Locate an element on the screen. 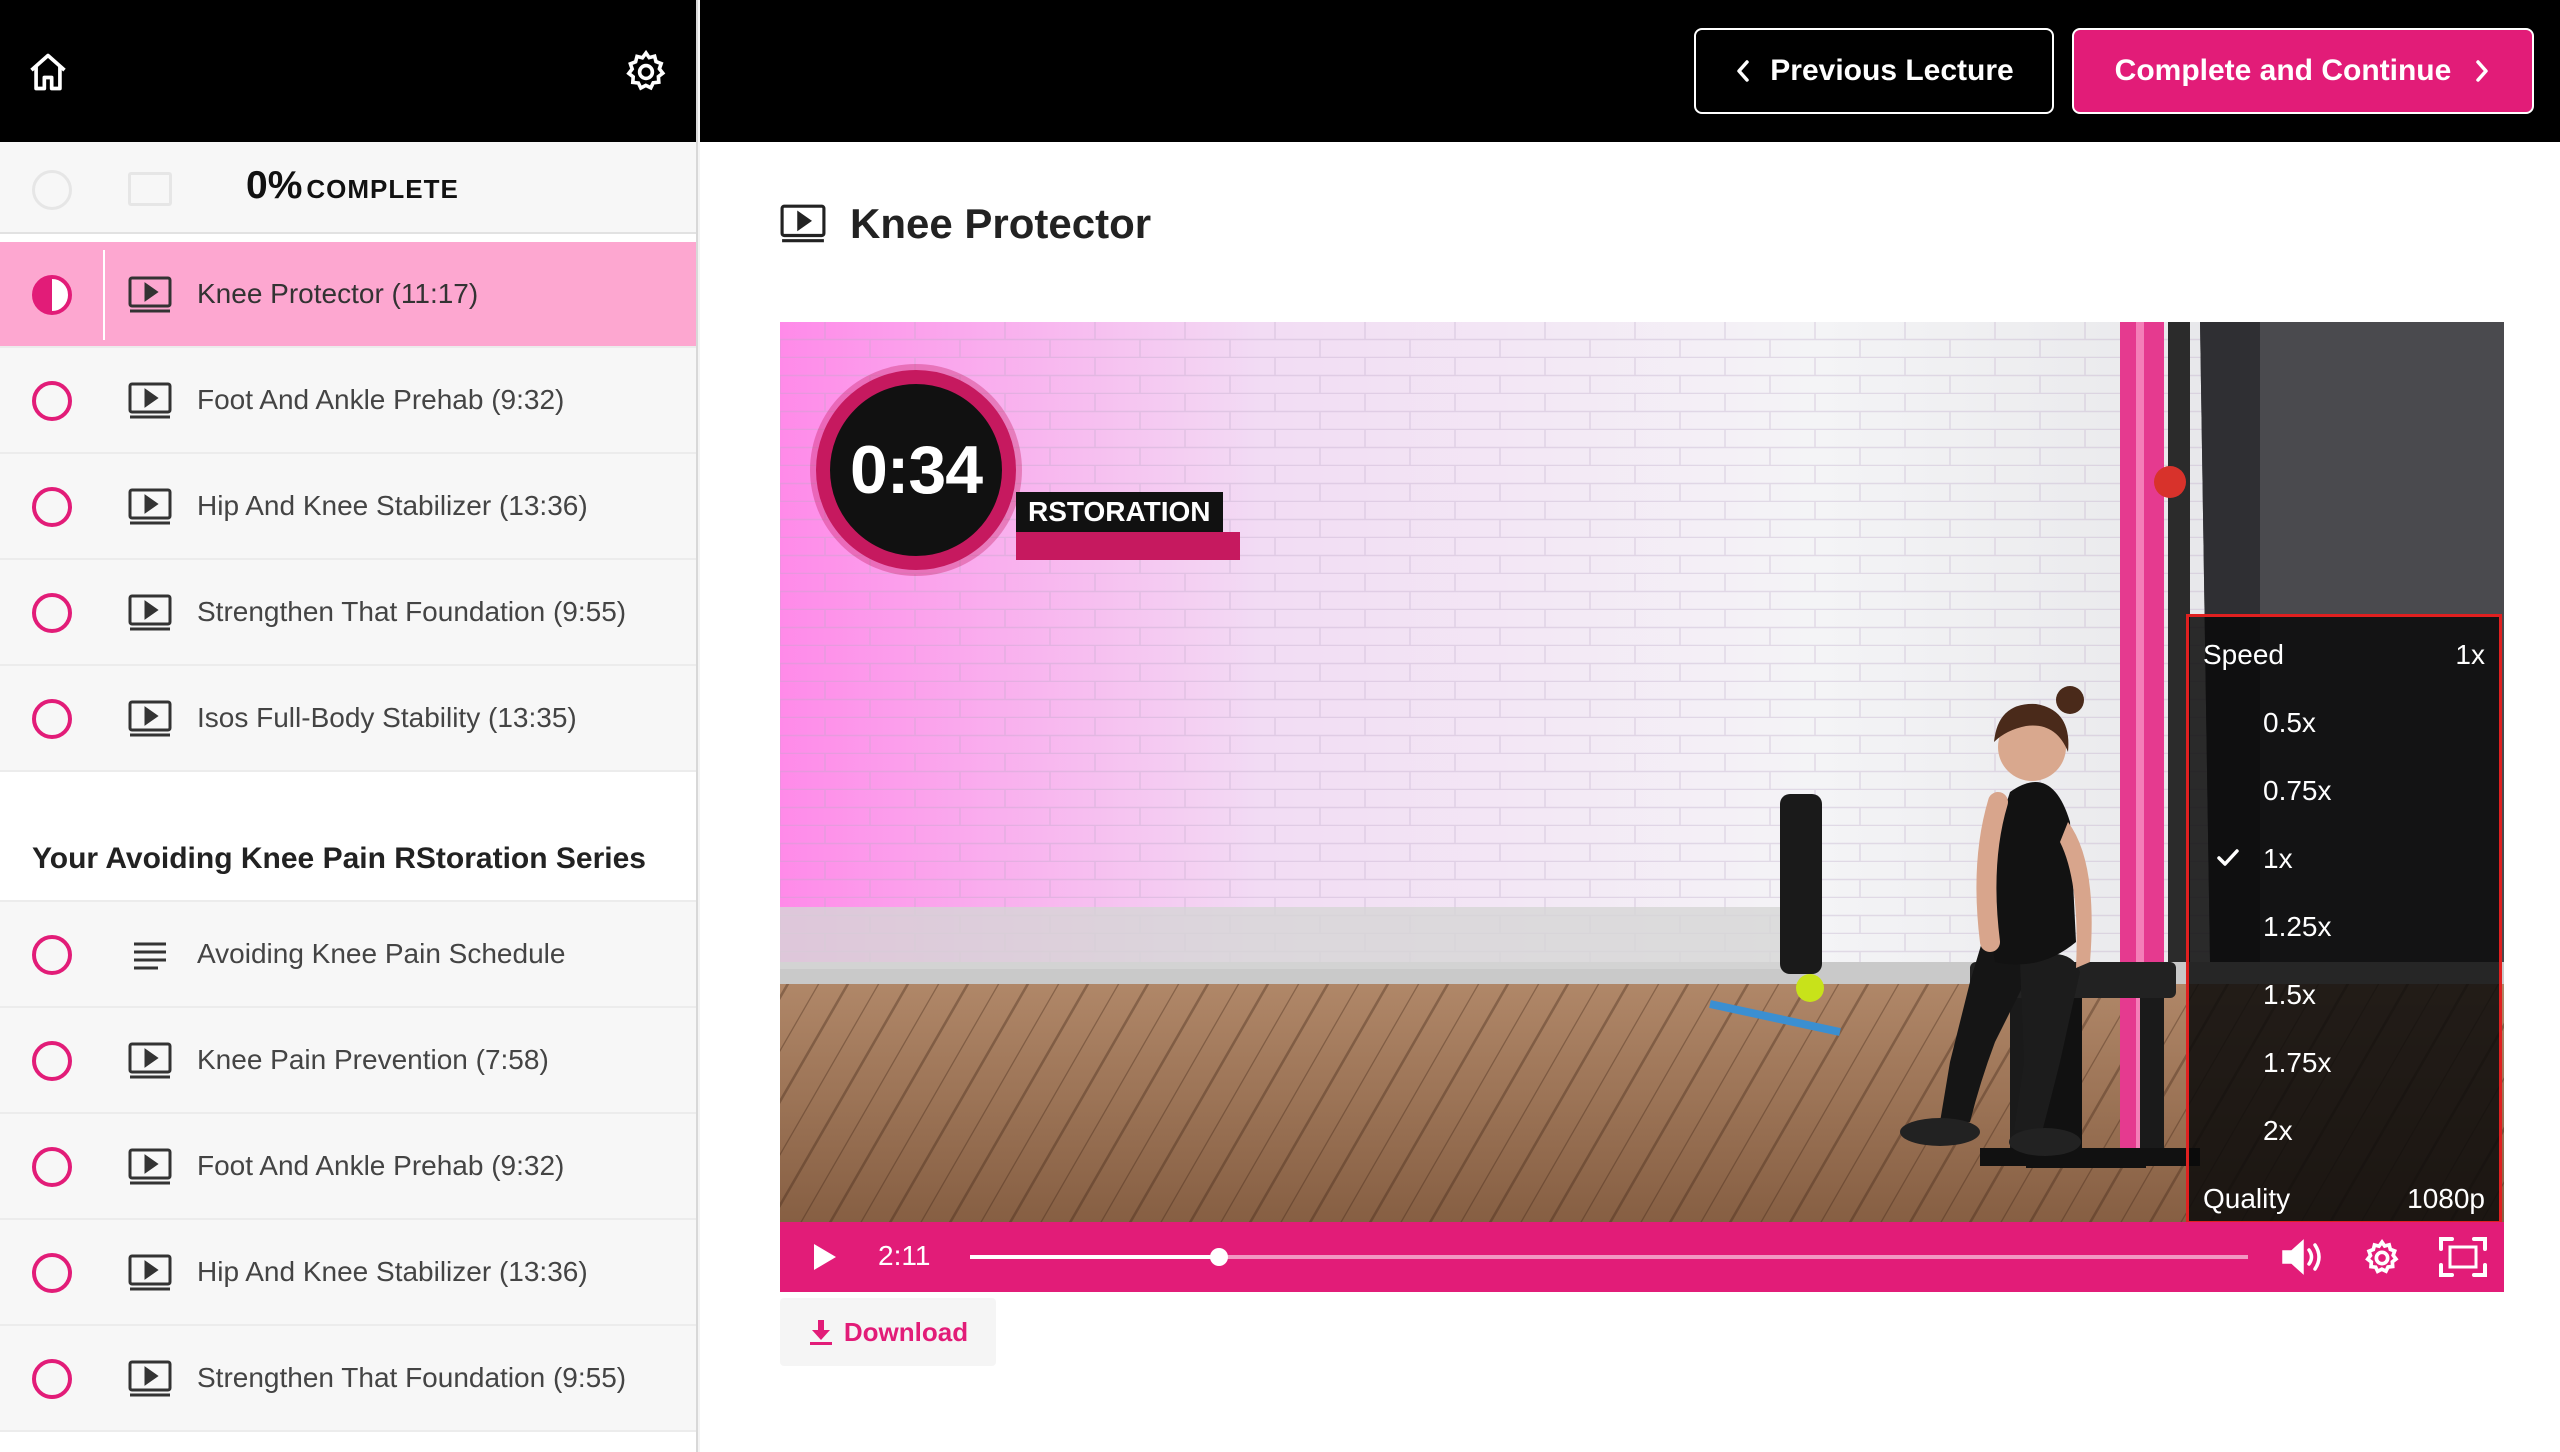 The height and width of the screenshot is (1452, 2560). playback-settings-menu: Speed 1x 0.5x 0.75x 1x 1.25x 1.5x 1.75x is located at coordinates (2344, 919).